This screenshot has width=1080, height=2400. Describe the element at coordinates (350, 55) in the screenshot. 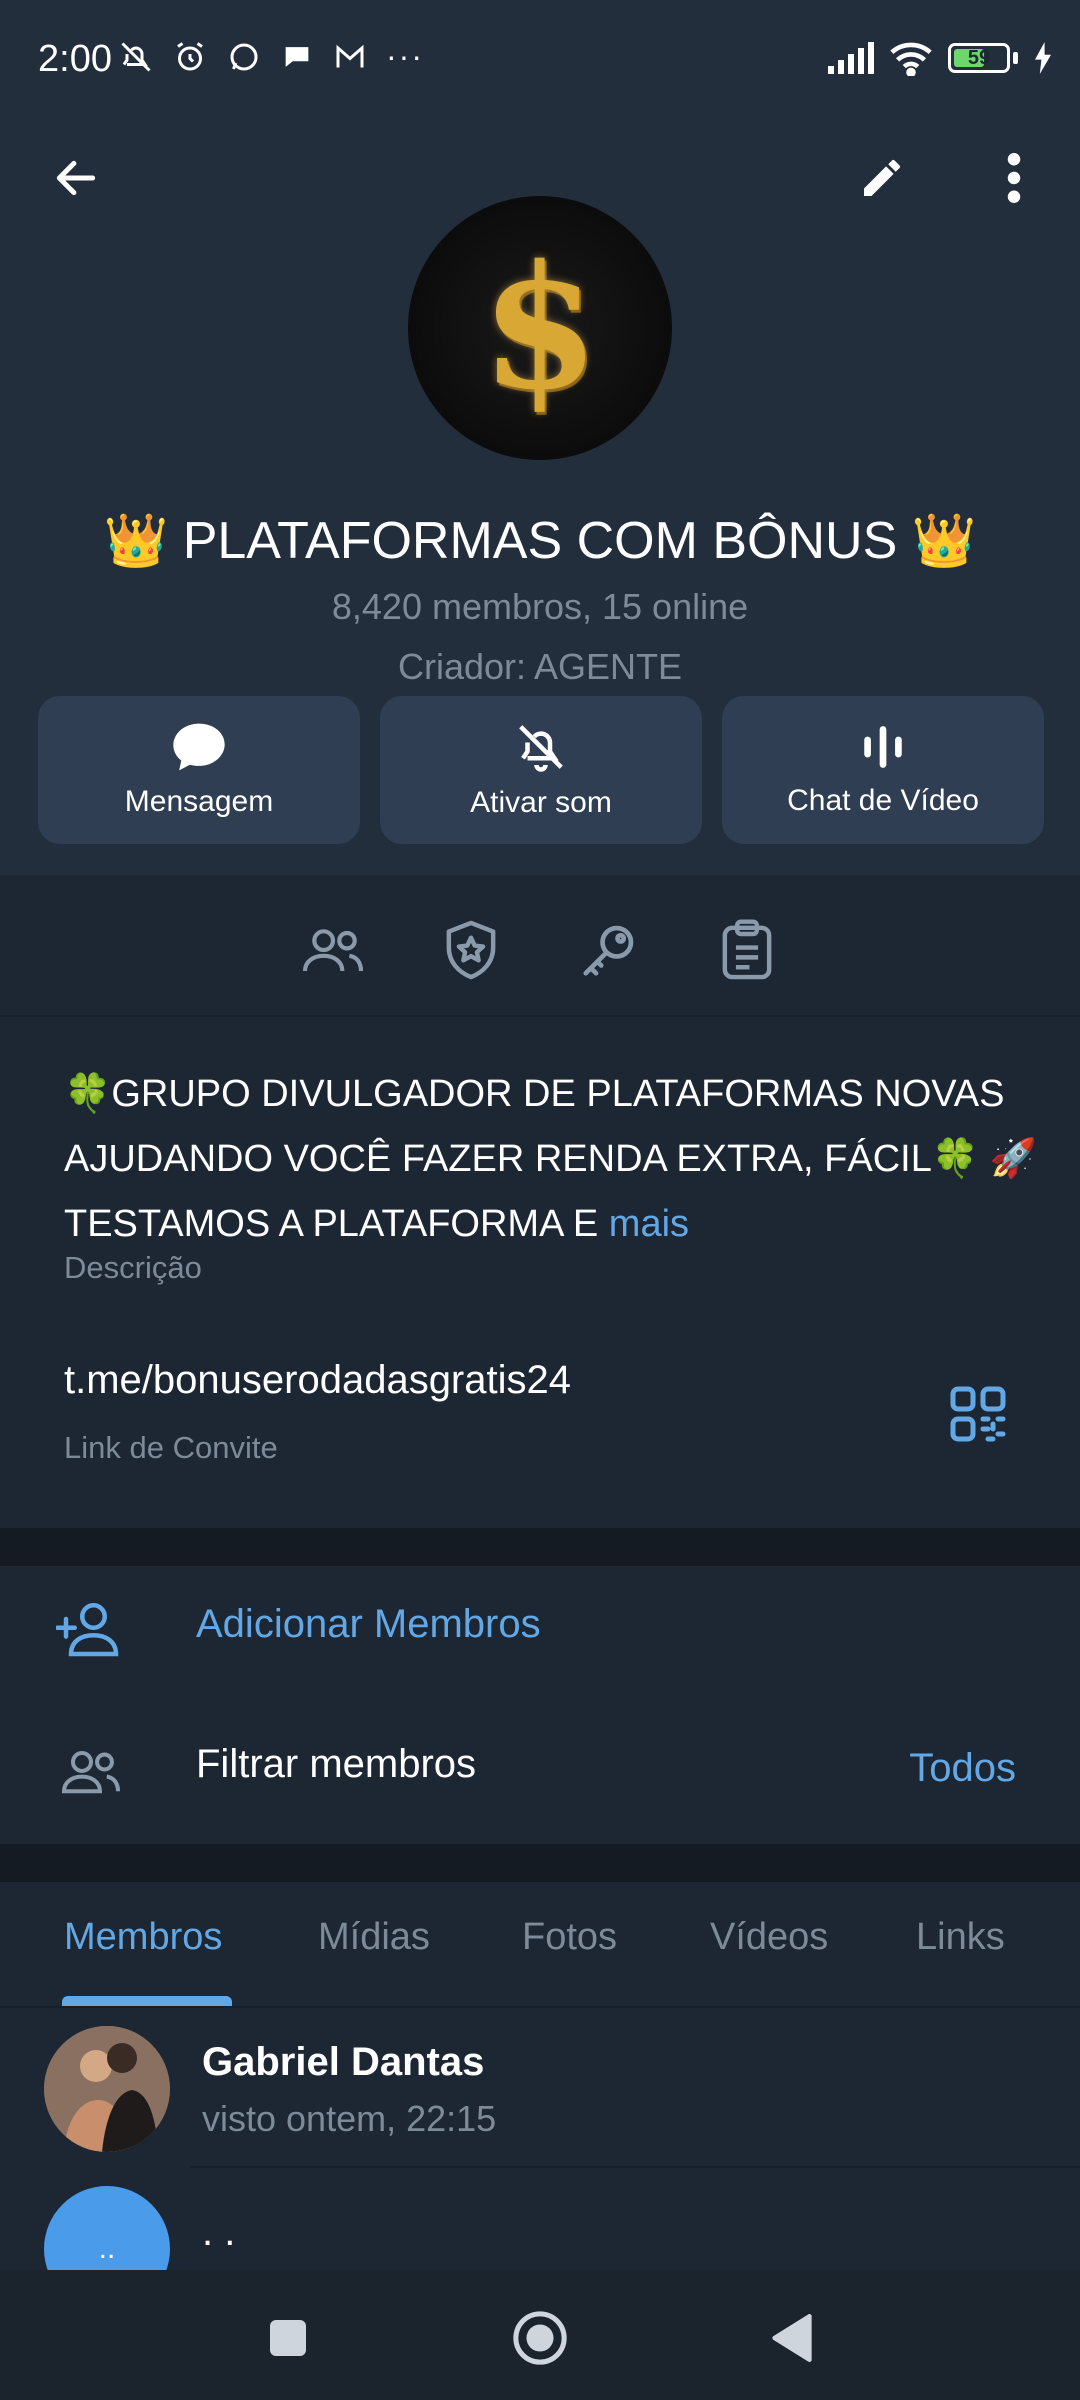

I see `gmail-icon` at that location.